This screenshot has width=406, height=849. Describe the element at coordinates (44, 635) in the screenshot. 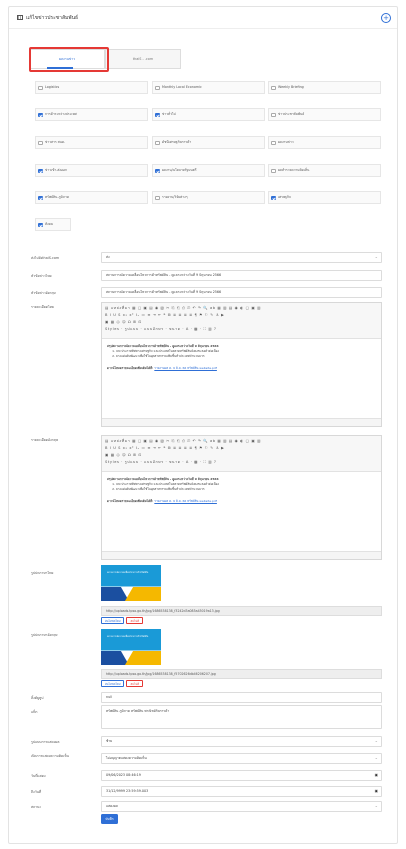

I see `image-en-label: รูปปกภาษาอังกฤษ` at that location.